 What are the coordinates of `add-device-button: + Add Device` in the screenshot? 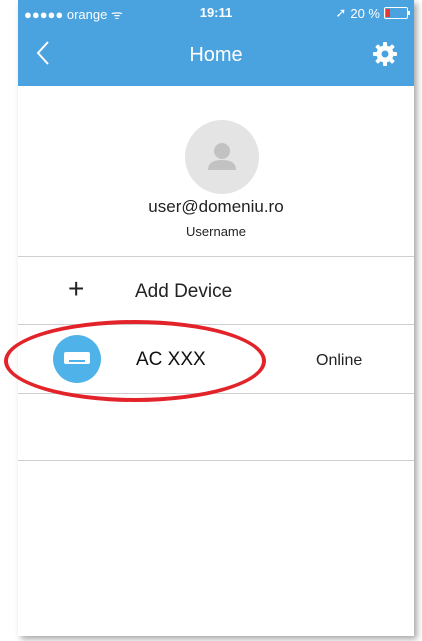 It's located at (216, 291).